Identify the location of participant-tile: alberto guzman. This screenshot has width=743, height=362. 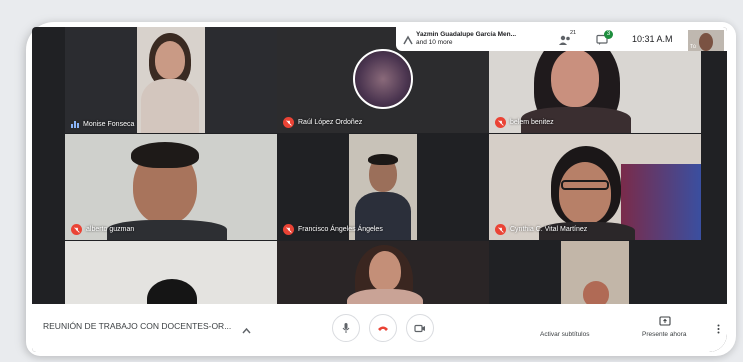
(171, 187).